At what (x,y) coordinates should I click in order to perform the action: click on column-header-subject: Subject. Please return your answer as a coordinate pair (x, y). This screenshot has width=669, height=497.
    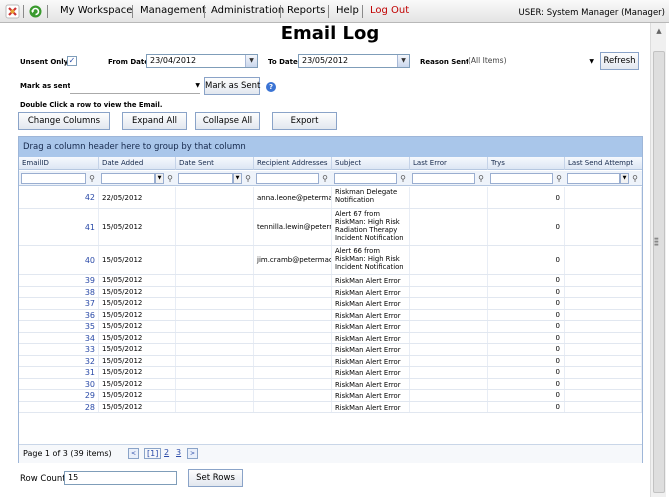
    Looking at the image, I should click on (371, 163).